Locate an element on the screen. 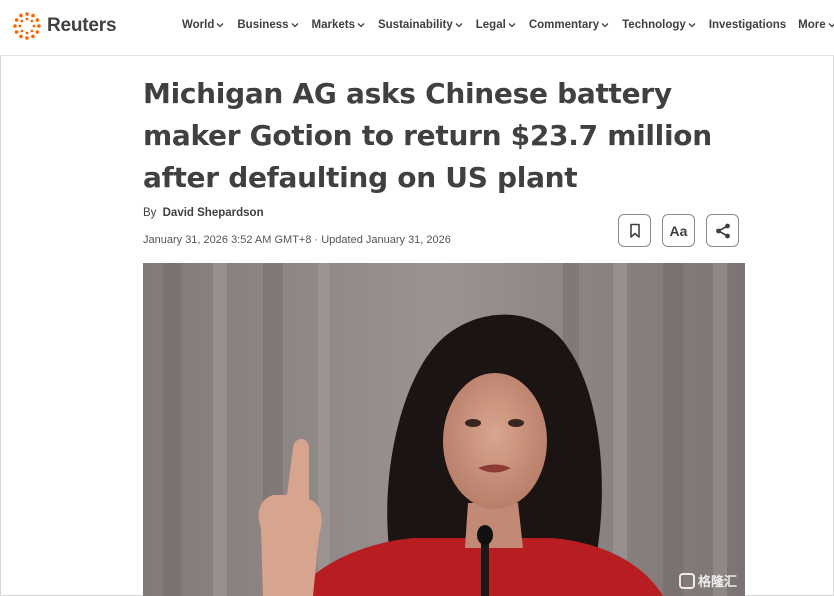 The width and height of the screenshot is (834, 596). byline: By David Shepardson is located at coordinates (203, 213).